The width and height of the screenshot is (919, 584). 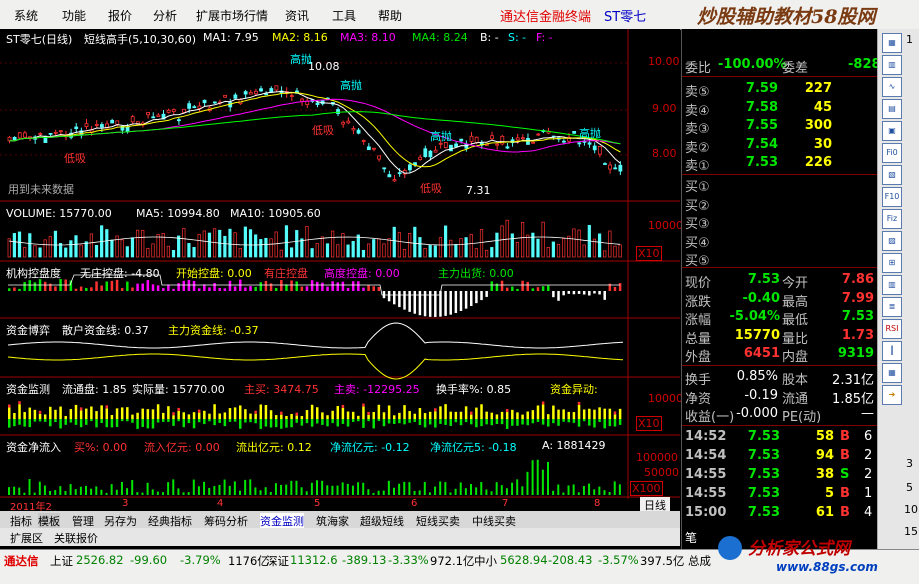 What do you see at coordinates (49, 521) in the screenshot?
I see `tab-template: 模板` at bounding box center [49, 521].